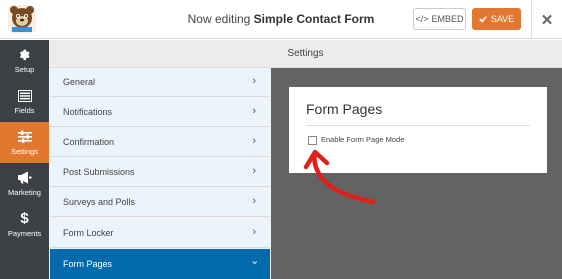  I want to click on editing-prefix: Now editing, so click(219, 19).